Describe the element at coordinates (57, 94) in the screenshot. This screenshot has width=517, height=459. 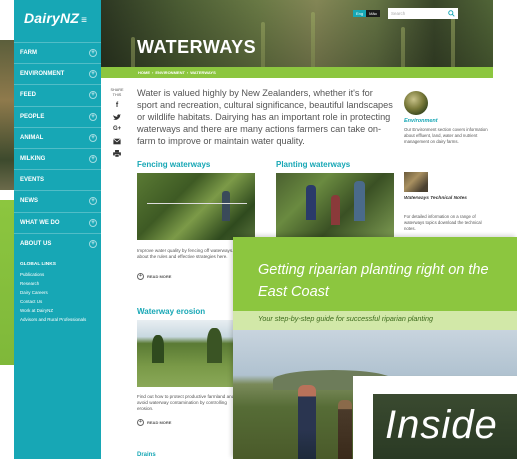
I see `sidebar-item-feed: FEED +` at that location.